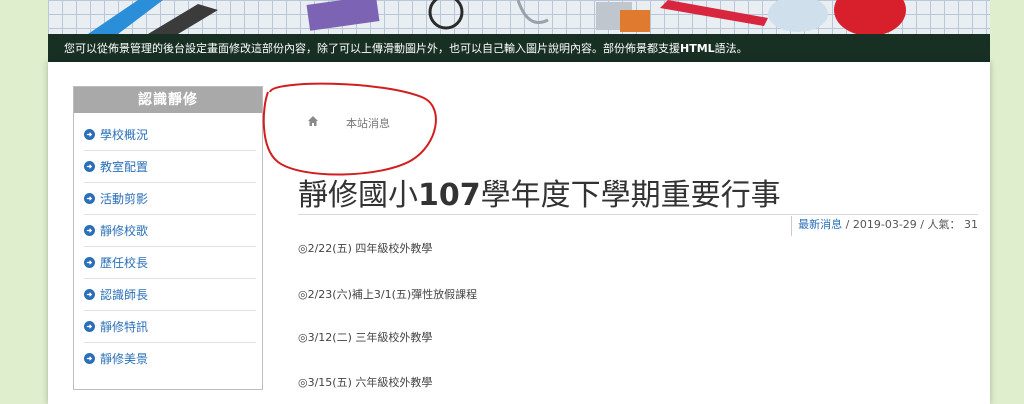 Image resolution: width=1024 pixels, height=404 pixels. Describe the element at coordinates (124, 358) in the screenshot. I see `sidebar-item-label: 靜修美景` at that location.